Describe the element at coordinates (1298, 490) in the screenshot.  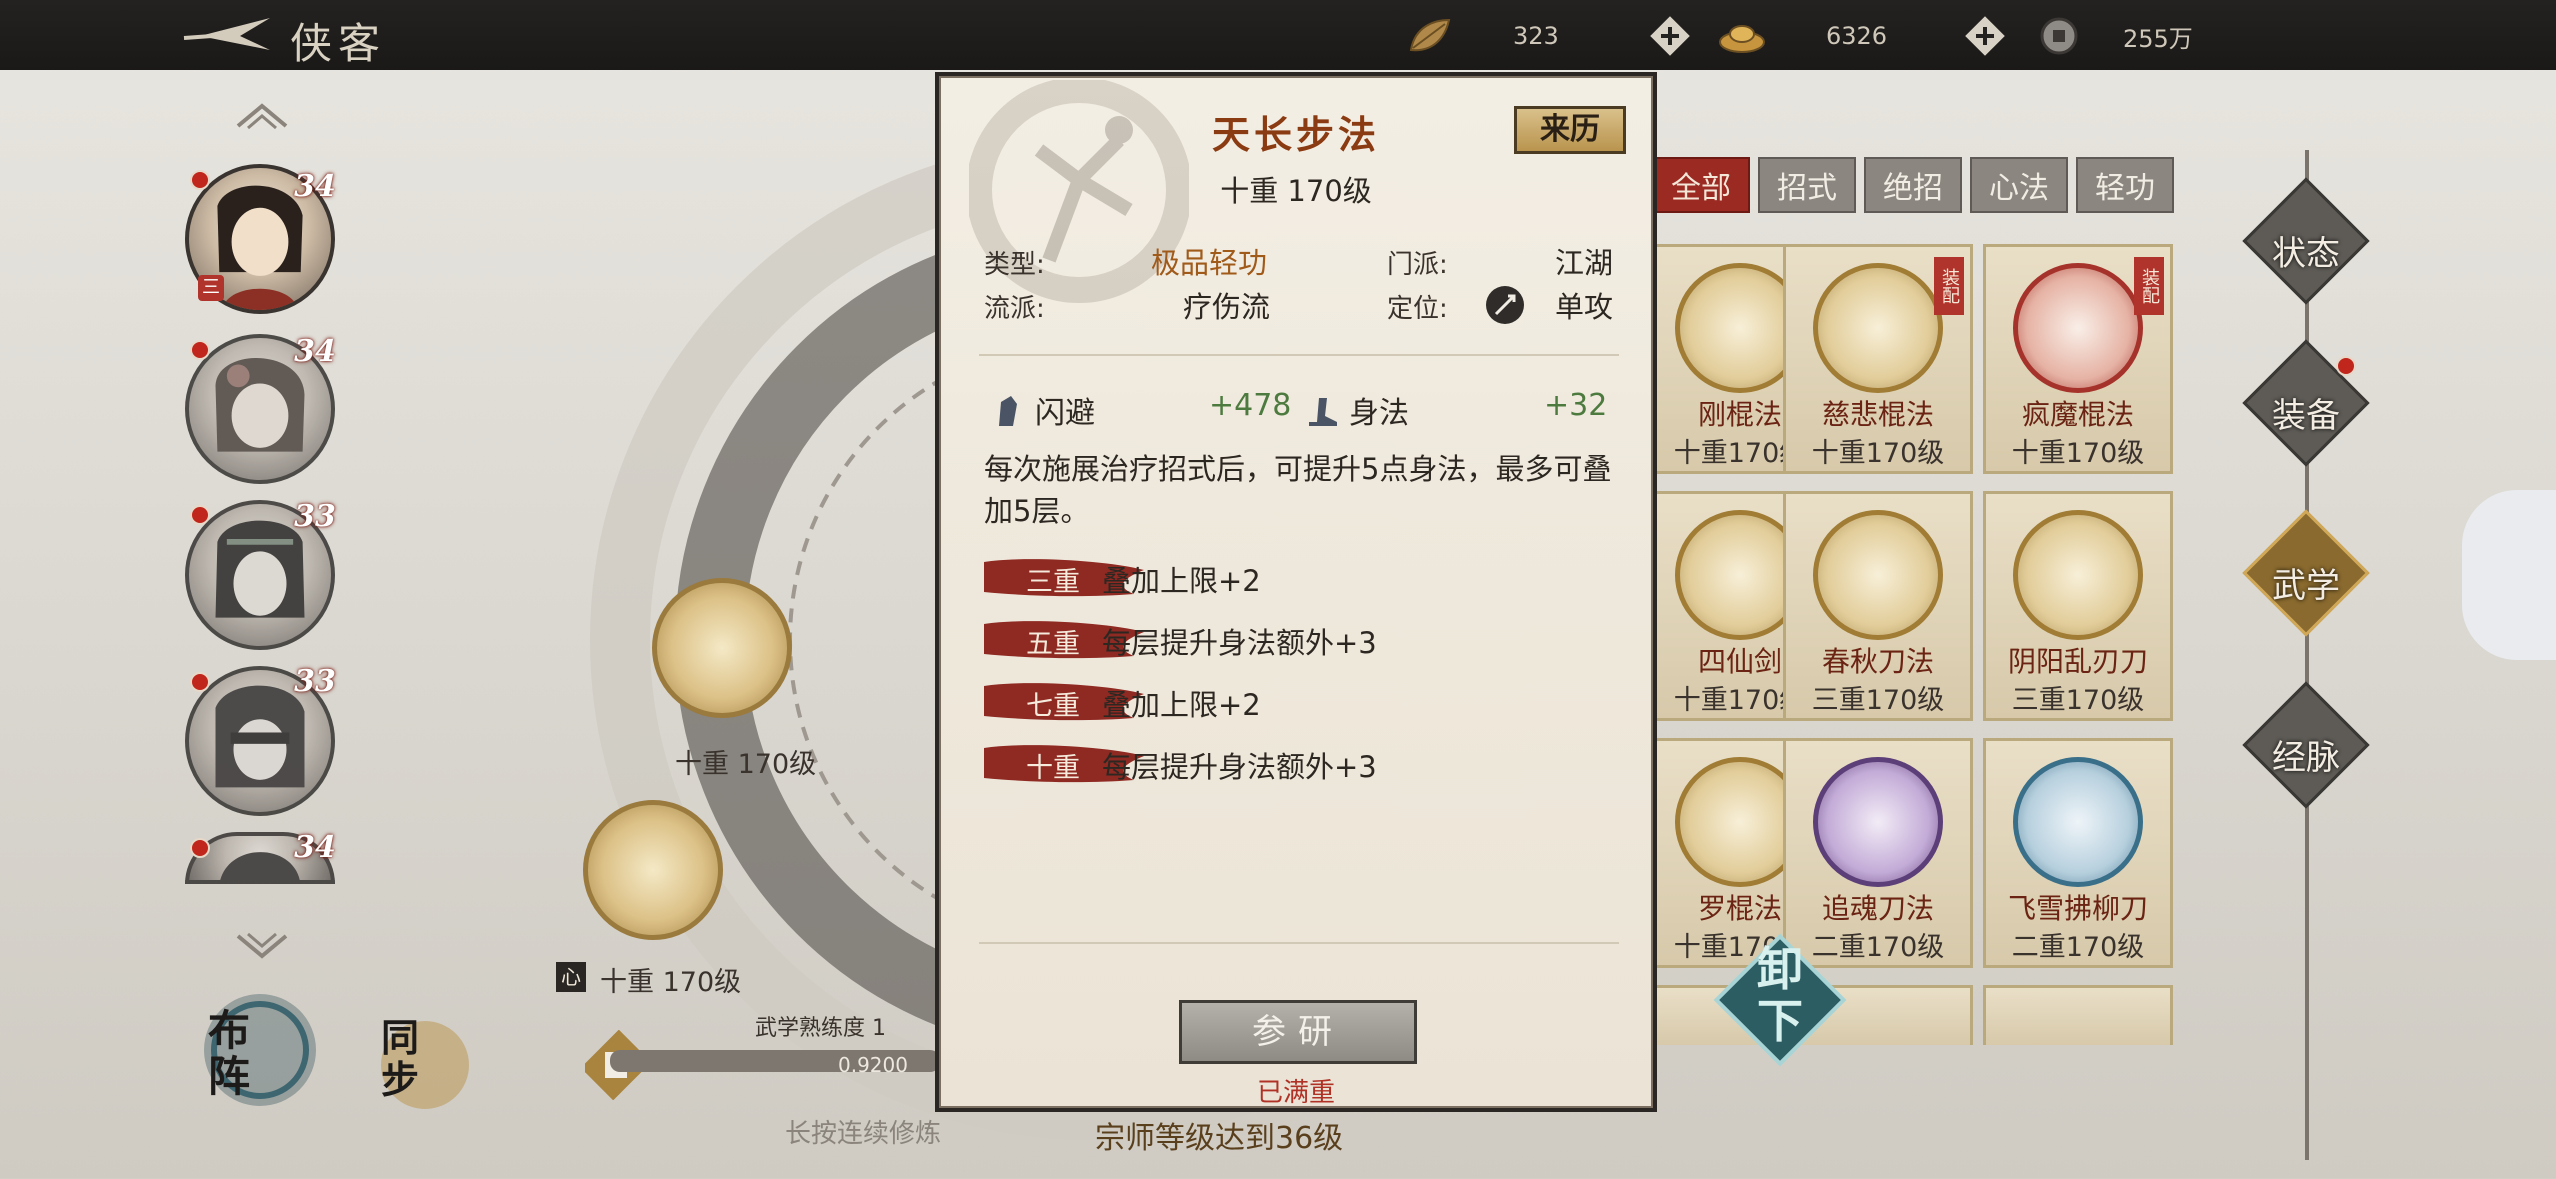
I see `skill-description: 每次施展治疗招式后，可提升5点身法，最多可叠加5层。` at that location.